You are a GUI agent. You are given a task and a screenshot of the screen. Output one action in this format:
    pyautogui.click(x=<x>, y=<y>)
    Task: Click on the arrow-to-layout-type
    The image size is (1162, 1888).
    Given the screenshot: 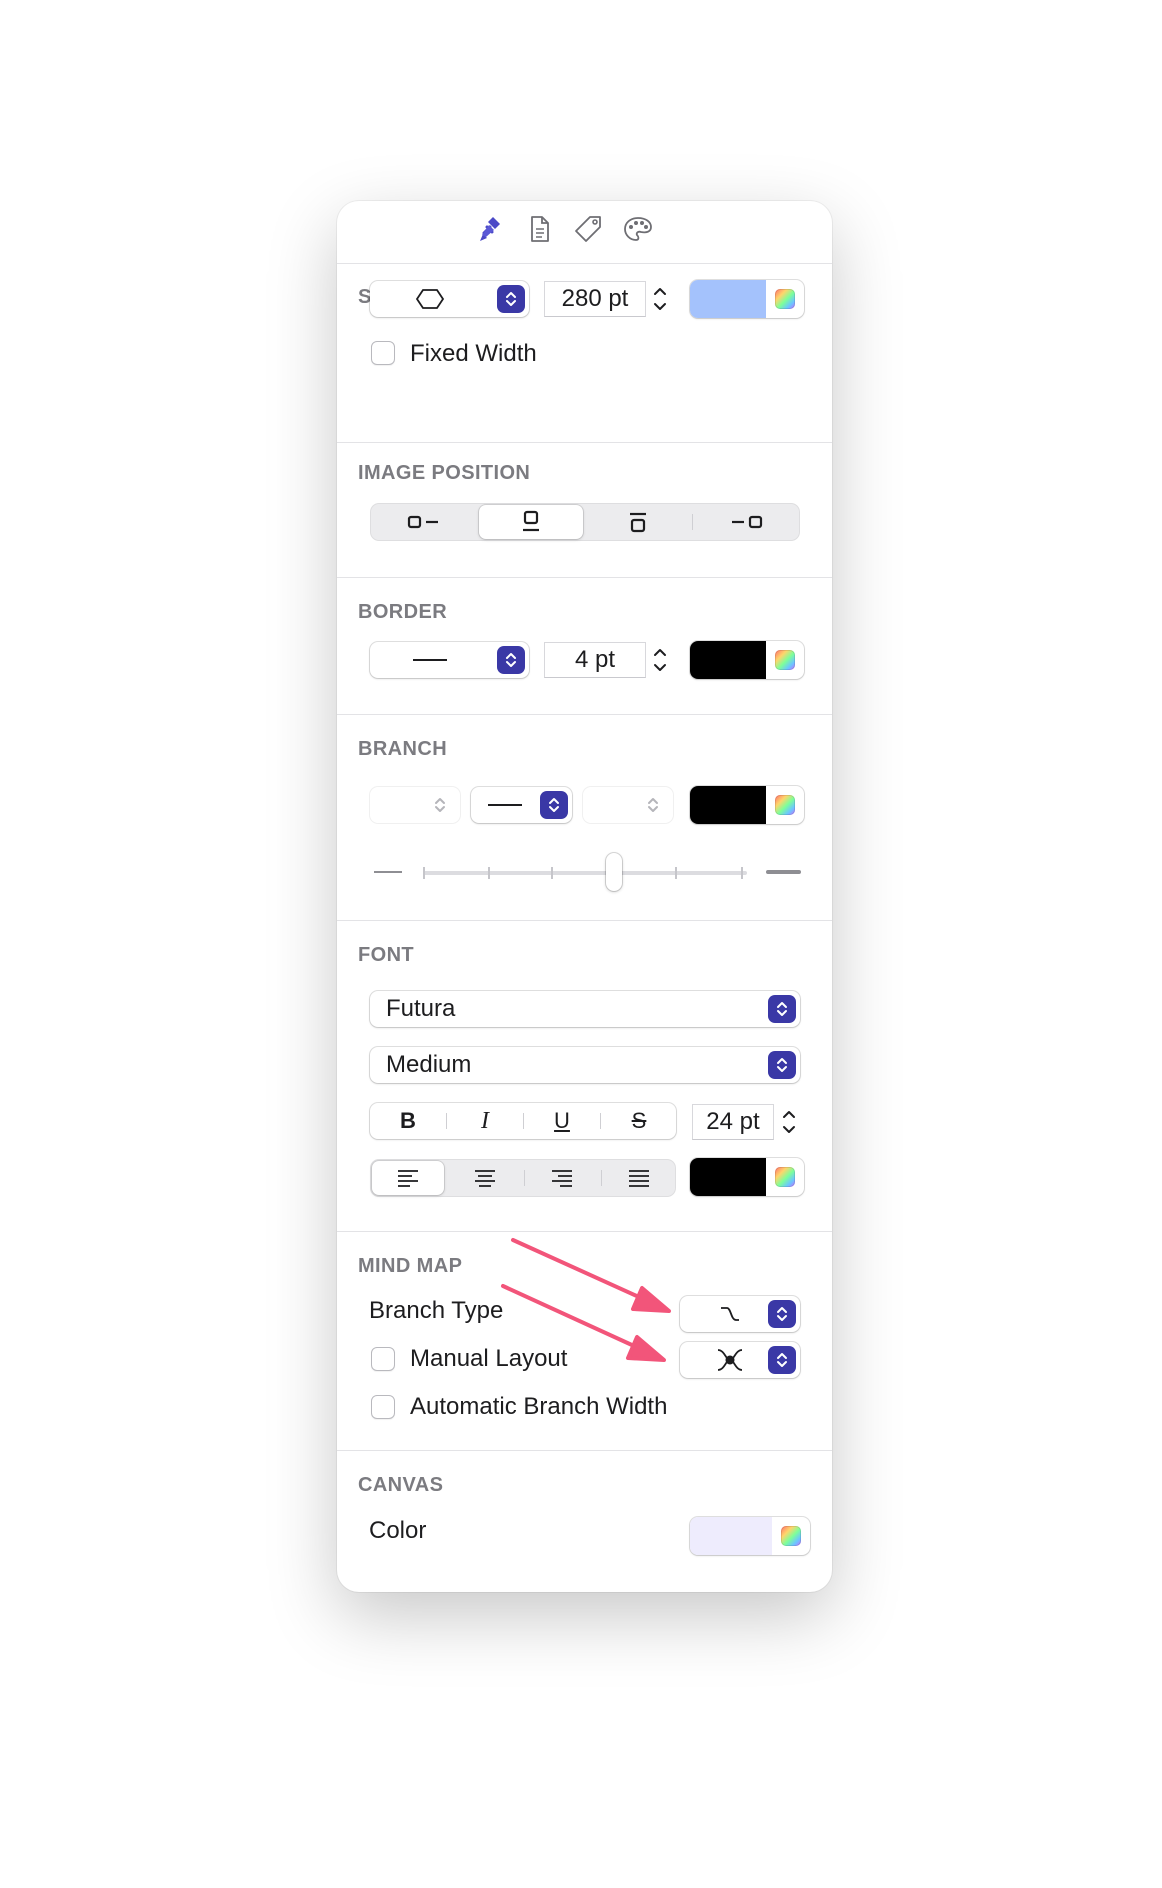 What is the action you would take?
    pyautogui.click(x=574, y=1318)
    